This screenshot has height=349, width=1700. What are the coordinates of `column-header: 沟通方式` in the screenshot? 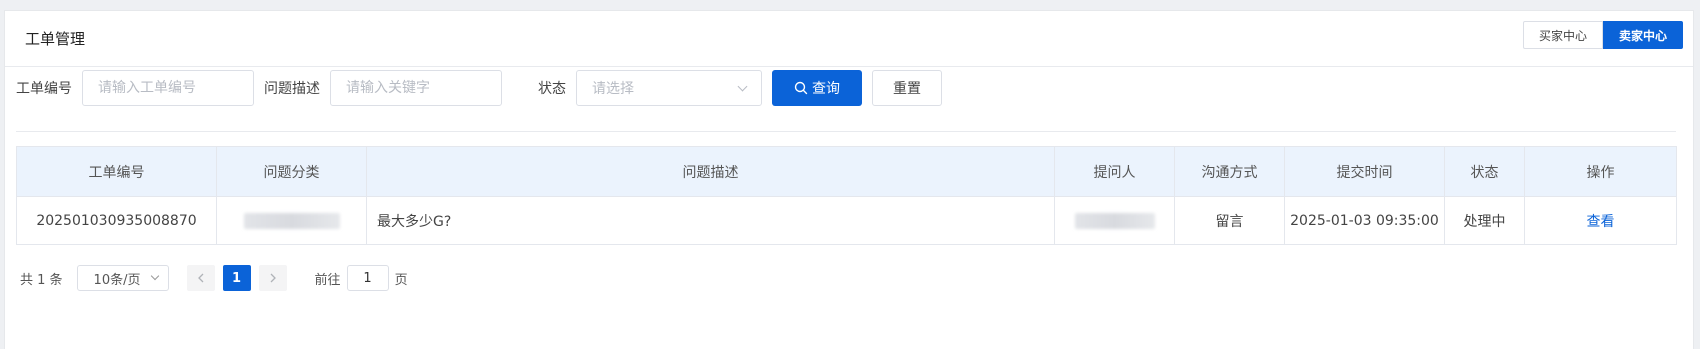 It's located at (1229, 171).